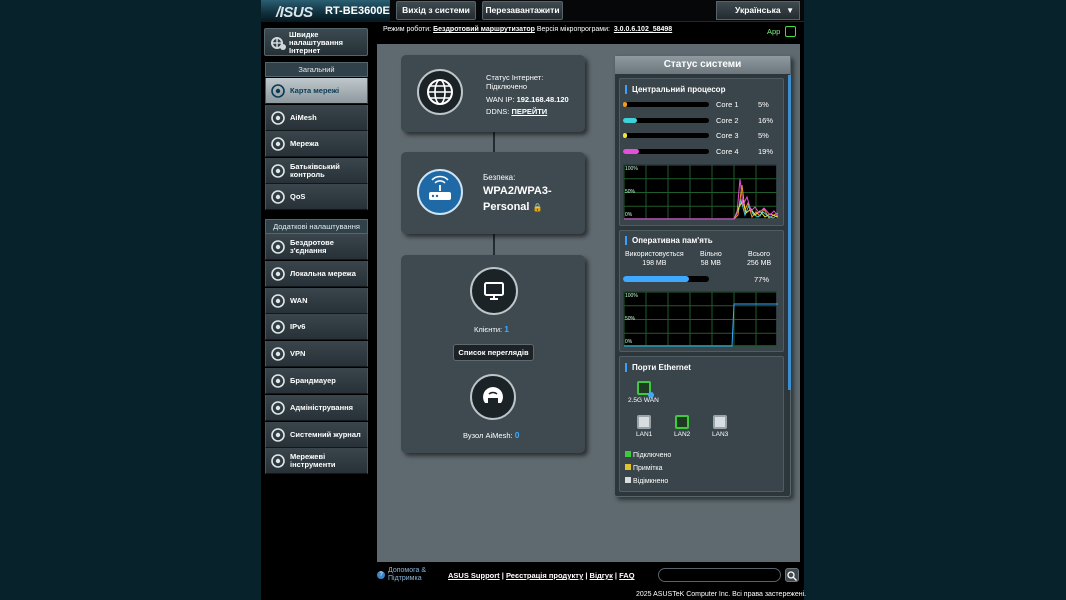 The height and width of the screenshot is (600, 1066). Describe the element at coordinates (645, 389) in the screenshot. I see `wan-port-icon` at that location.